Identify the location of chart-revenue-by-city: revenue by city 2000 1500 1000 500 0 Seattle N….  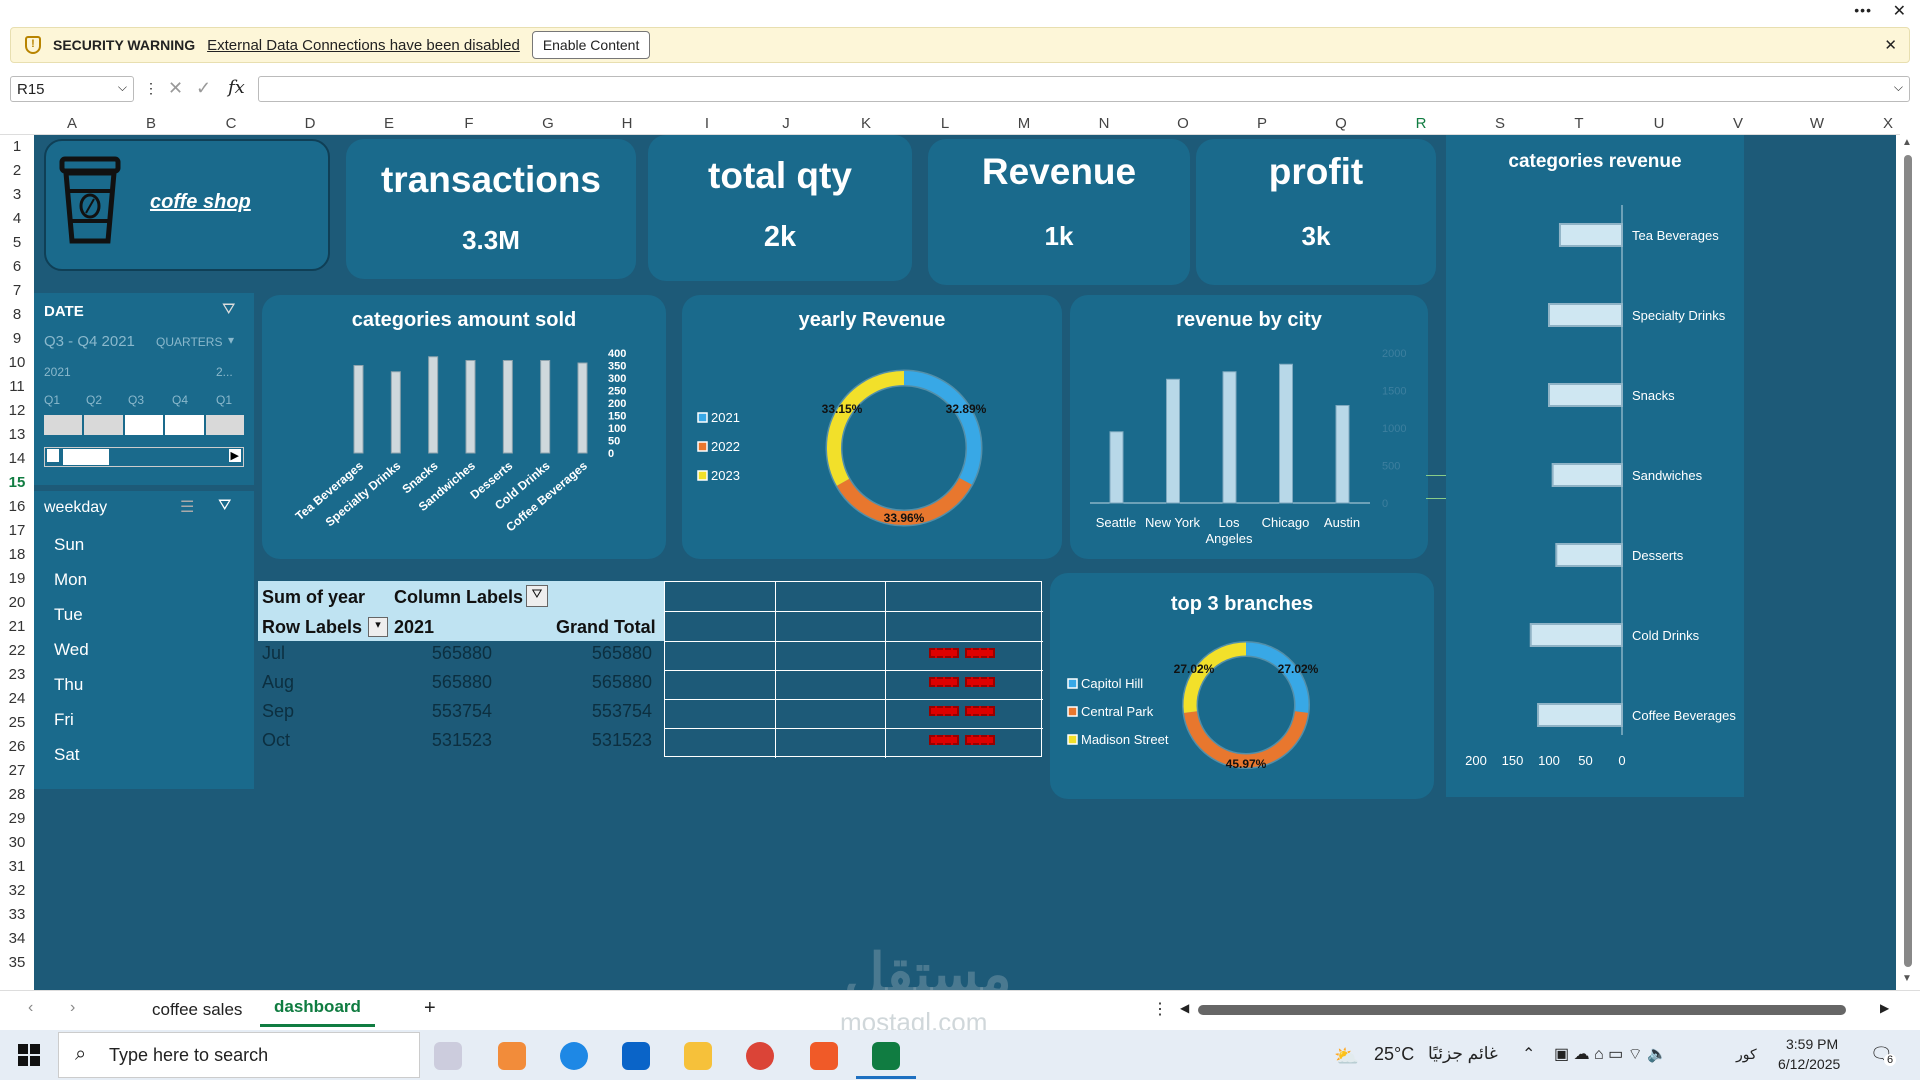
(1249, 427).